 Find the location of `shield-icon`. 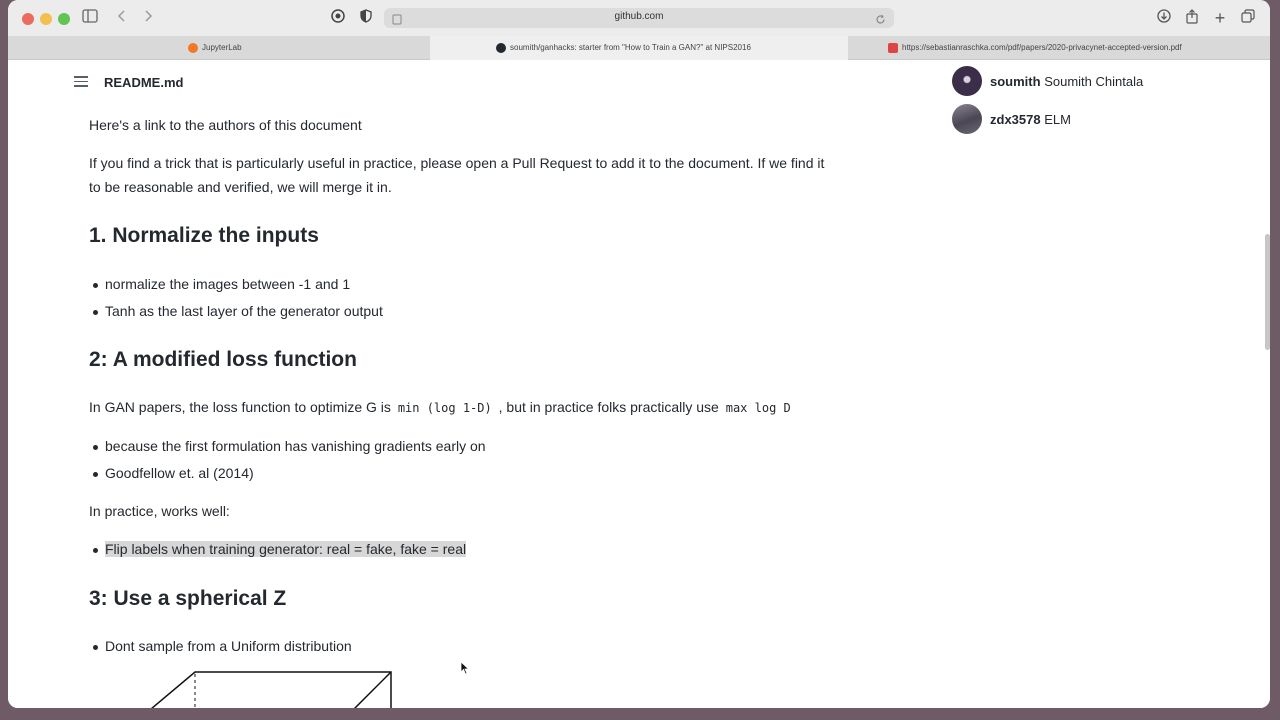

shield-icon is located at coordinates (366, 18).